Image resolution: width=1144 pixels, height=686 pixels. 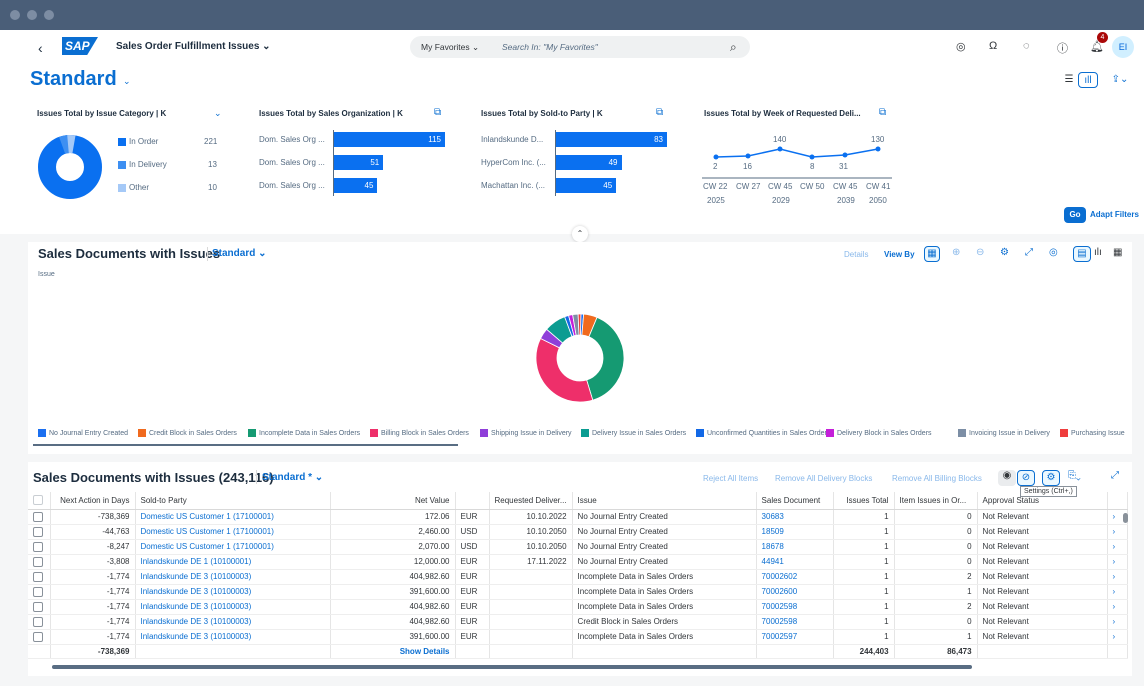 I want to click on col-net-value: Net Value, so click(x=393, y=501).